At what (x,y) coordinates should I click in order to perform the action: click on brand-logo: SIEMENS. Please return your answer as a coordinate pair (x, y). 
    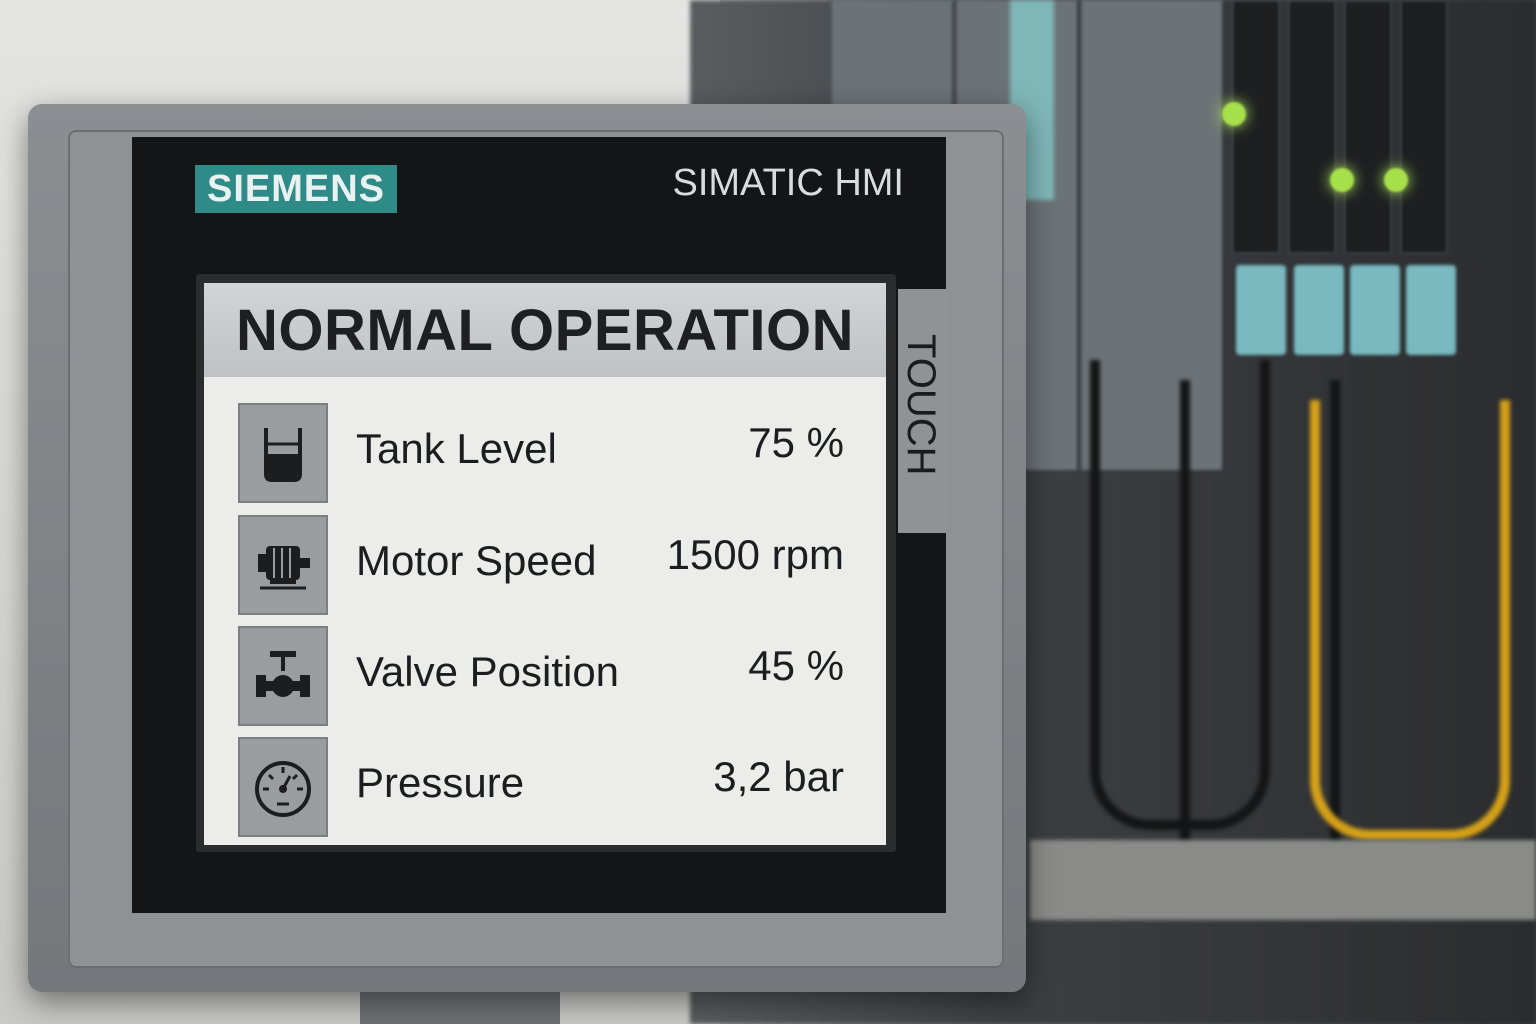
    Looking at the image, I should click on (296, 189).